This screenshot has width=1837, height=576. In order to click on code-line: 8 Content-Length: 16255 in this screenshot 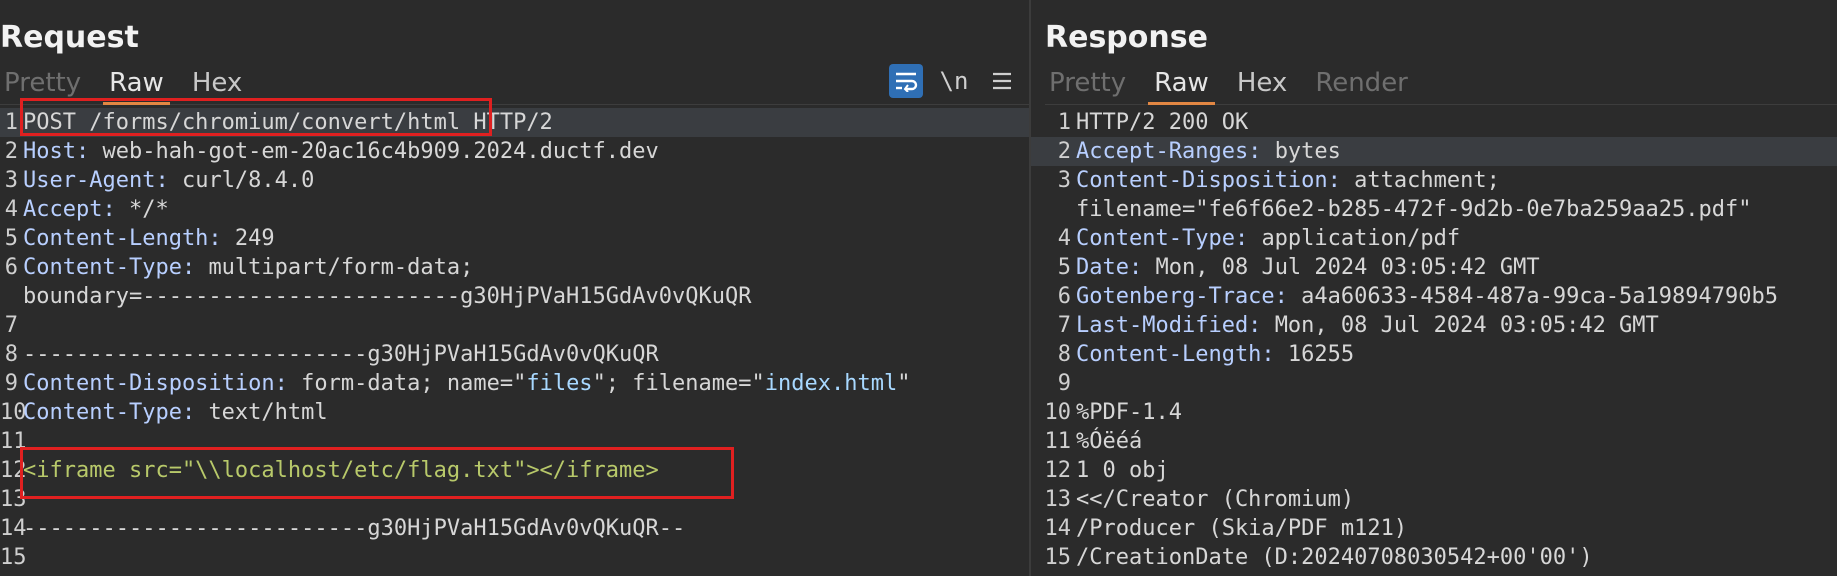, I will do `click(1434, 354)`.